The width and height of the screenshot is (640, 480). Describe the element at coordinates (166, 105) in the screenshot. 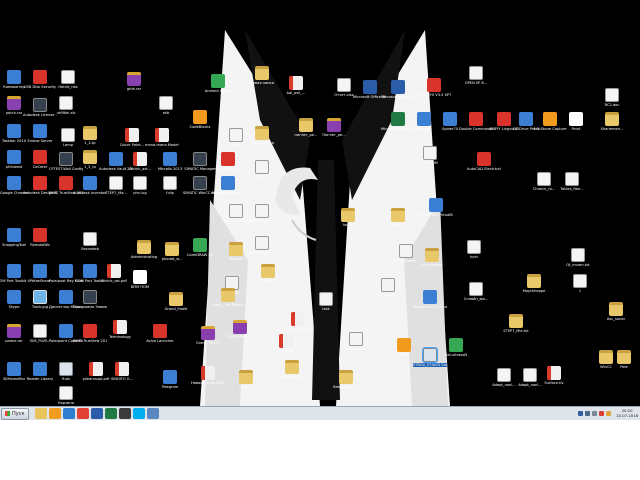

I see `desktop-icon: ekb` at that location.